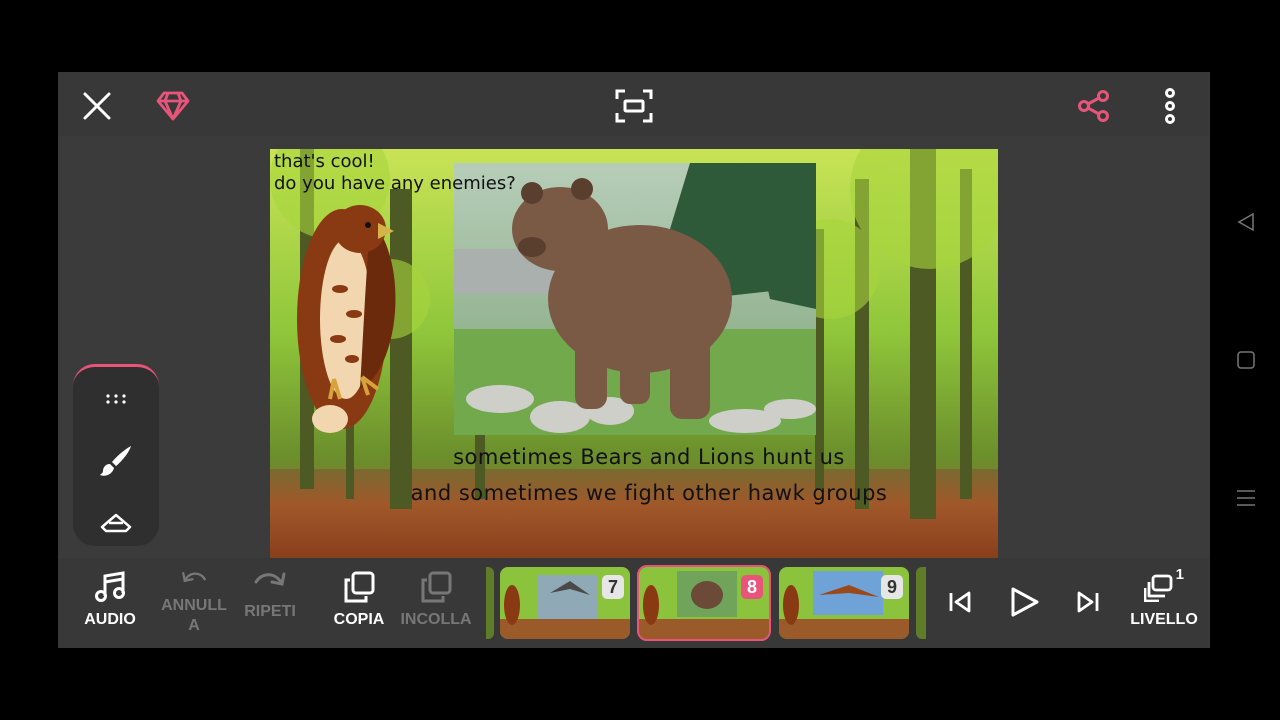  What do you see at coordinates (359, 587) in the screenshot?
I see `copy-icon` at bounding box center [359, 587].